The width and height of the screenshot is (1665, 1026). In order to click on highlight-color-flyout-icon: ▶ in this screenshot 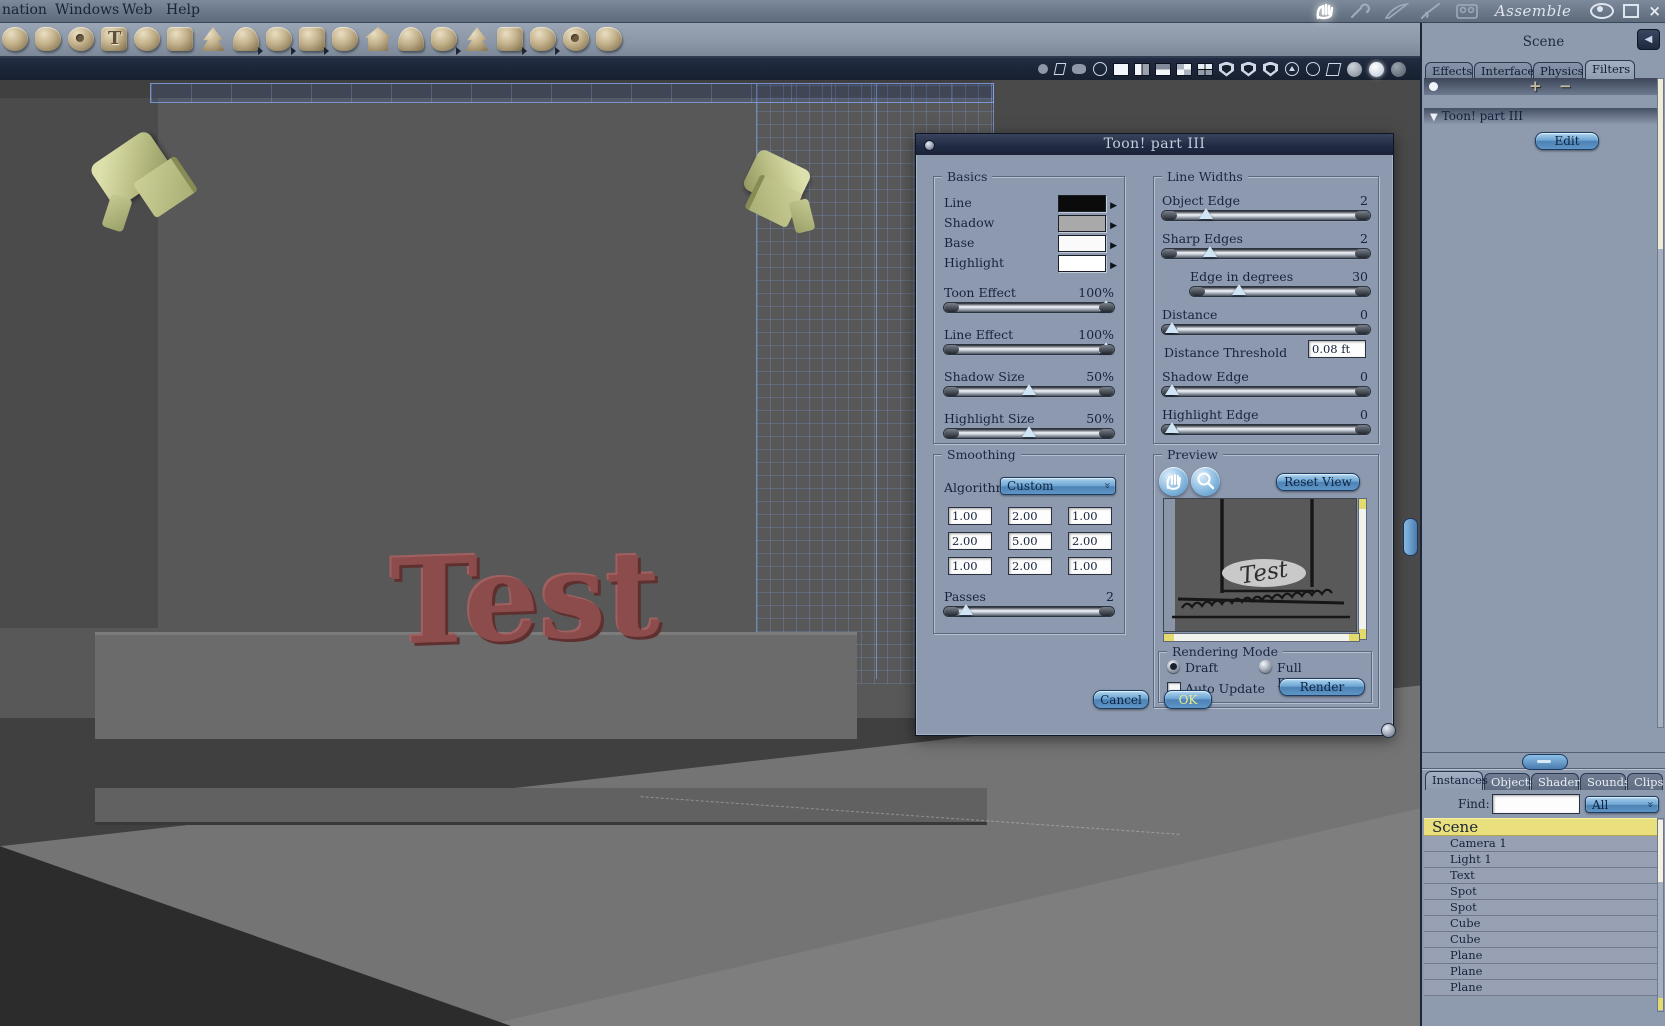, I will do `click(1113, 266)`.